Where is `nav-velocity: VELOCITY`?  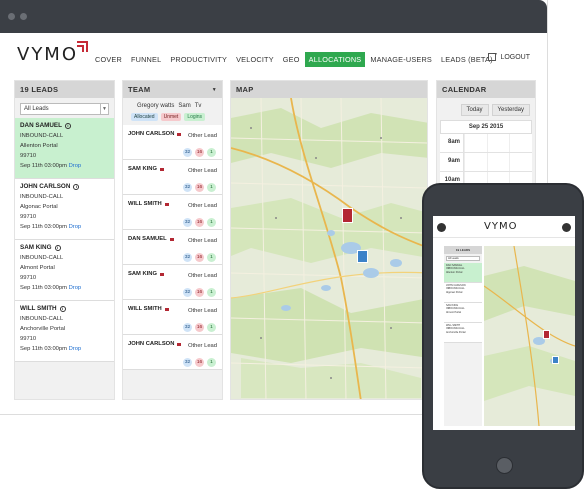 nav-velocity: VELOCITY is located at coordinates (255, 59).